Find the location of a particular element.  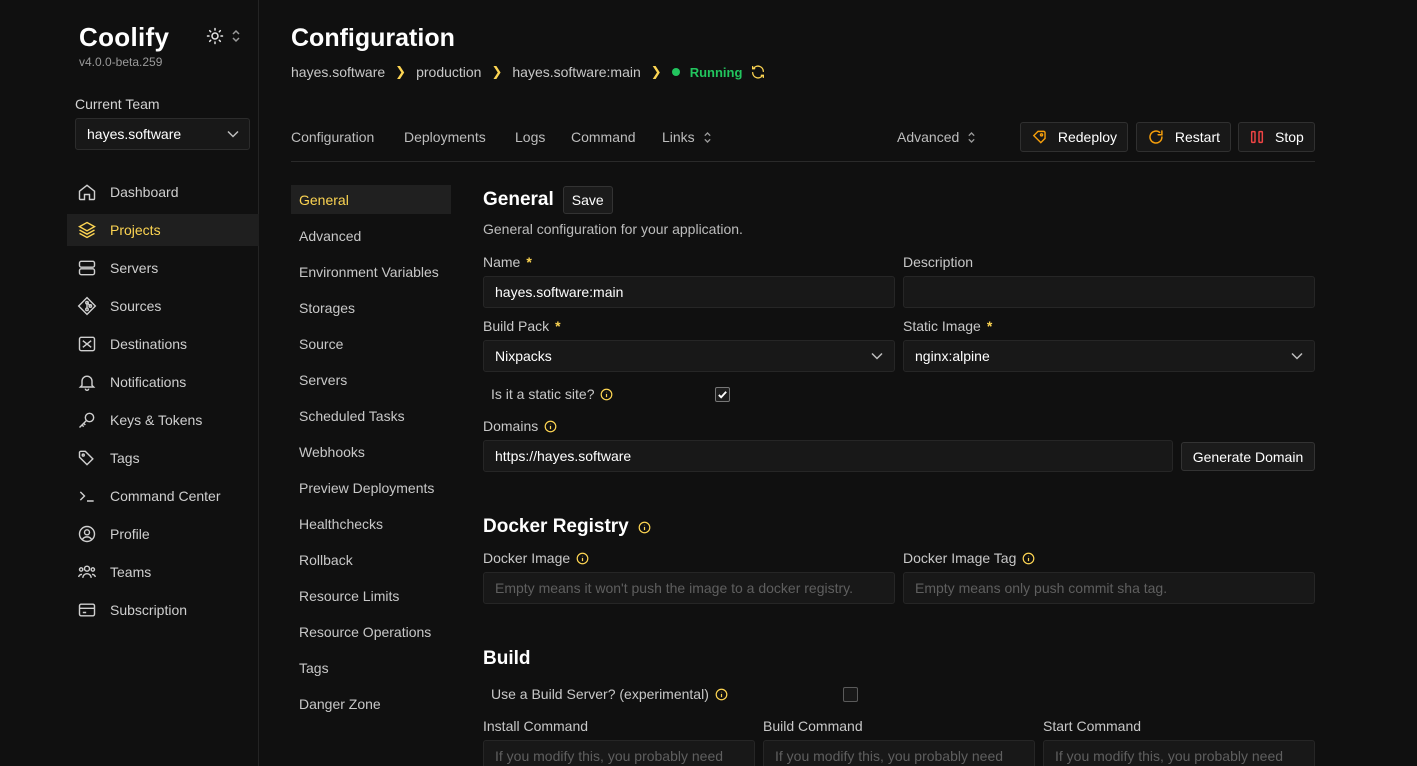

destination-icon is located at coordinates (87, 344).